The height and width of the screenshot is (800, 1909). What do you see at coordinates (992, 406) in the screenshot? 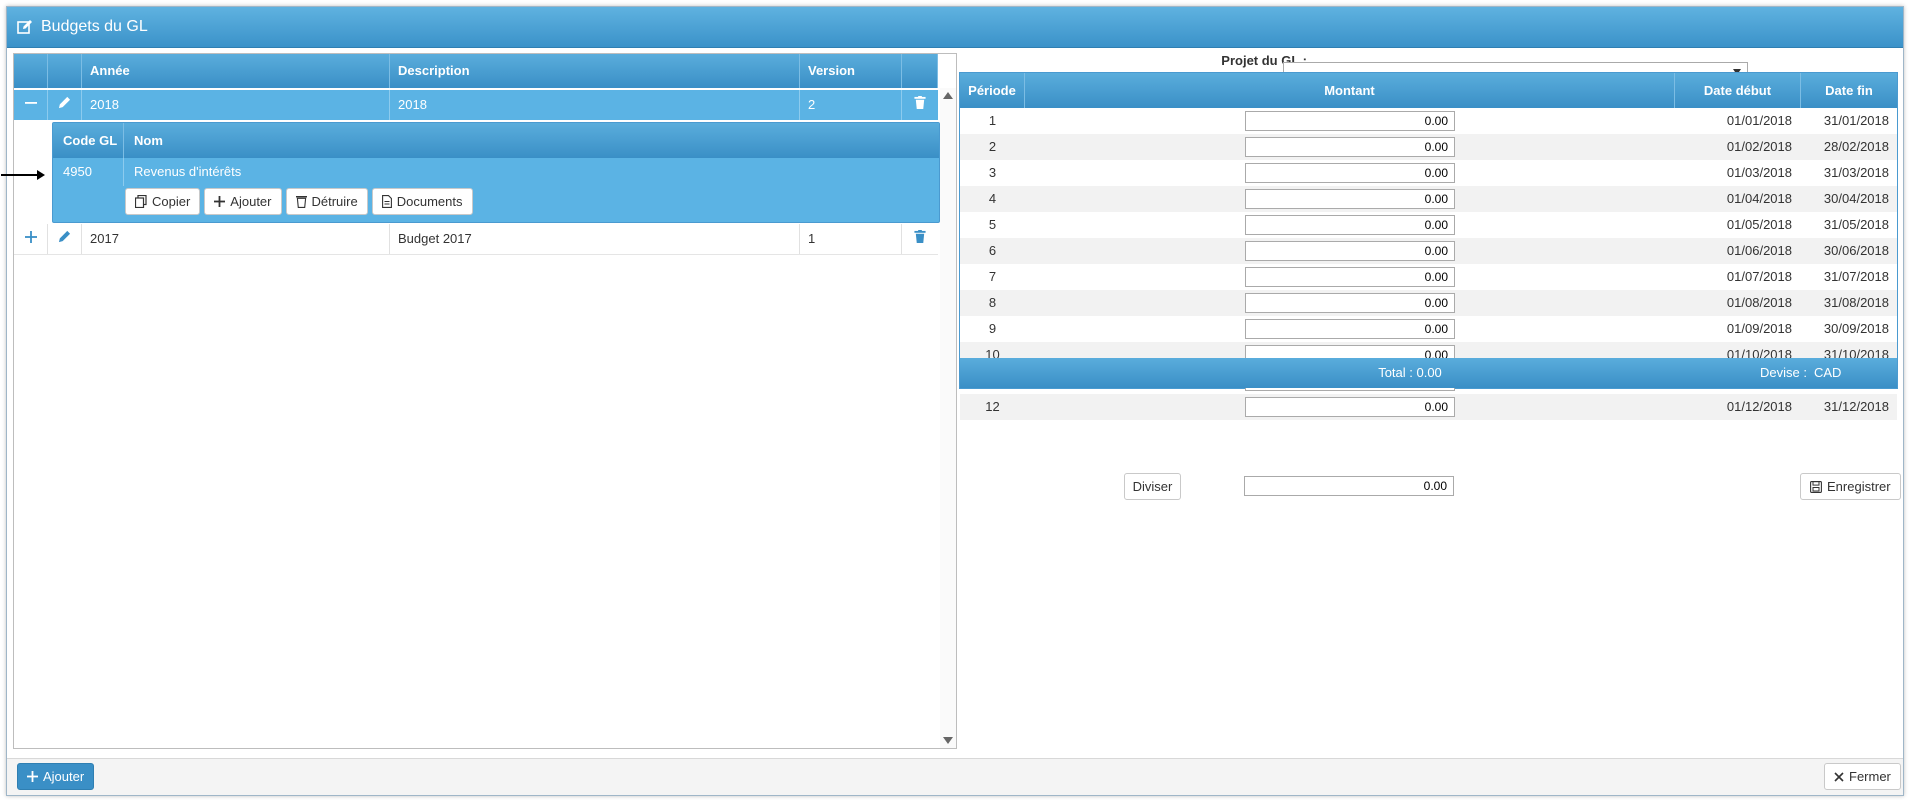
I see `cell-period: 12` at bounding box center [992, 406].